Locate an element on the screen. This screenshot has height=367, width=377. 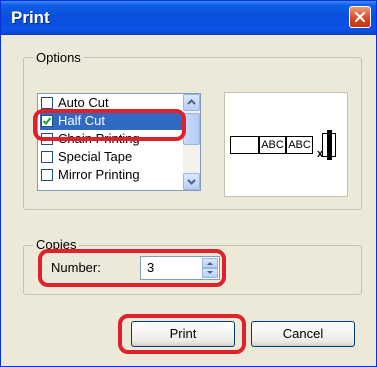
scroll-up-button is located at coordinates (191, 102).